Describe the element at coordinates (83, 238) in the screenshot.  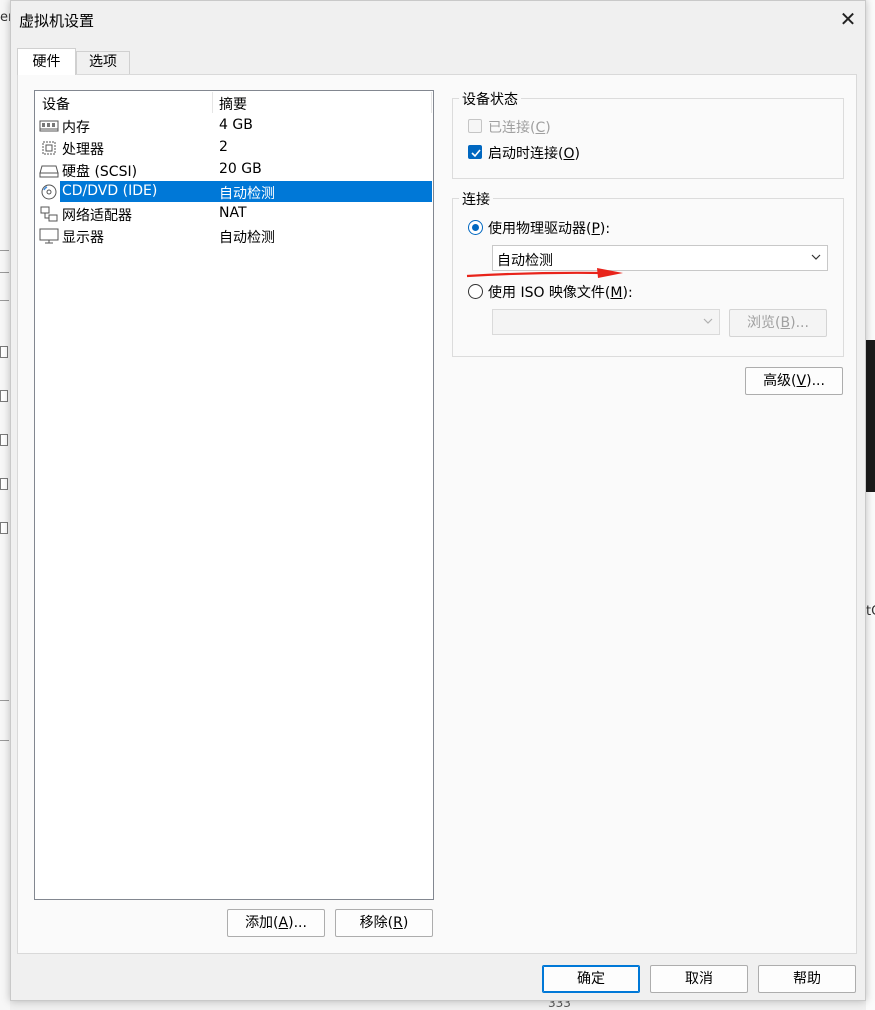
I see `device-name: 显示器` at that location.